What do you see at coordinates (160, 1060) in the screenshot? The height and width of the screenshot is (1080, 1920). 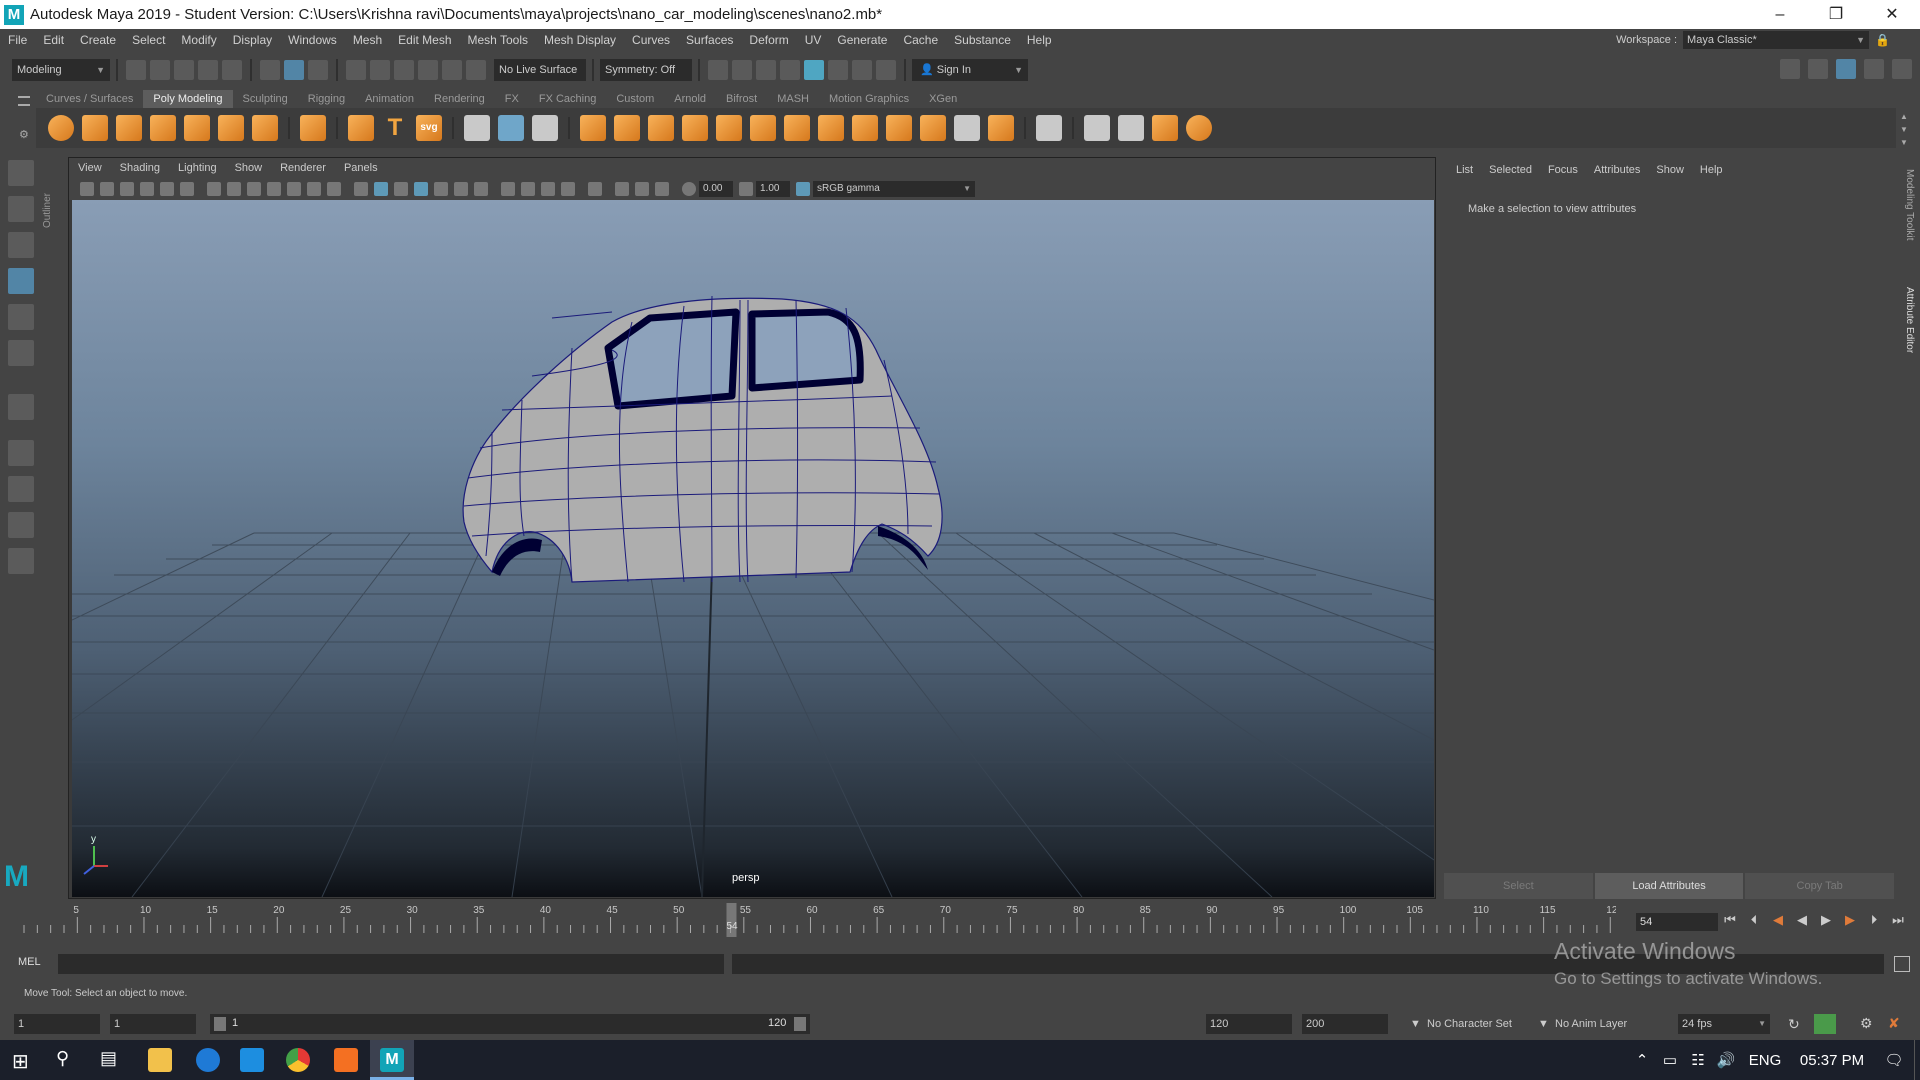 I see `file-explorer-icon` at bounding box center [160, 1060].